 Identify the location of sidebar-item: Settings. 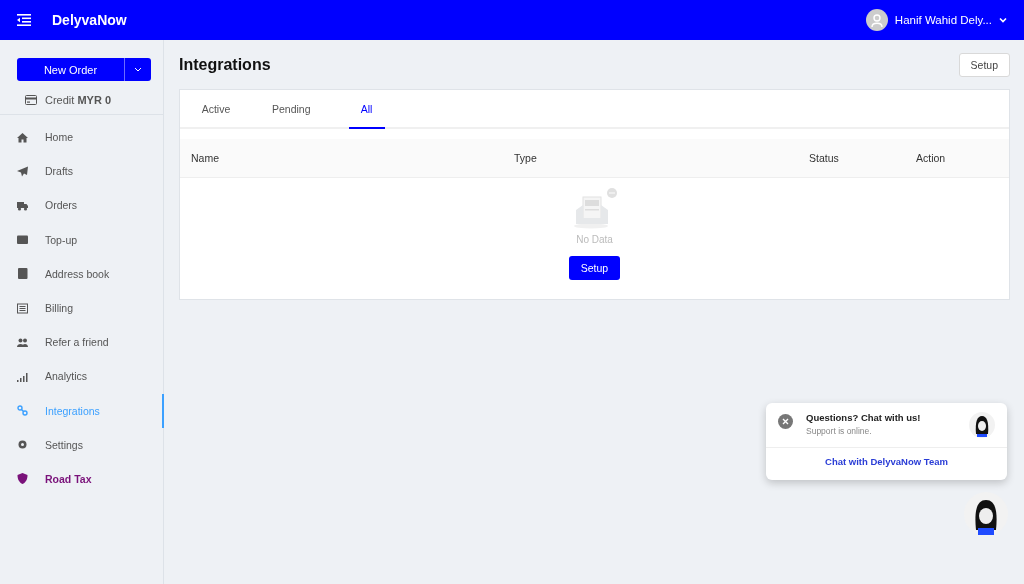
(82, 444).